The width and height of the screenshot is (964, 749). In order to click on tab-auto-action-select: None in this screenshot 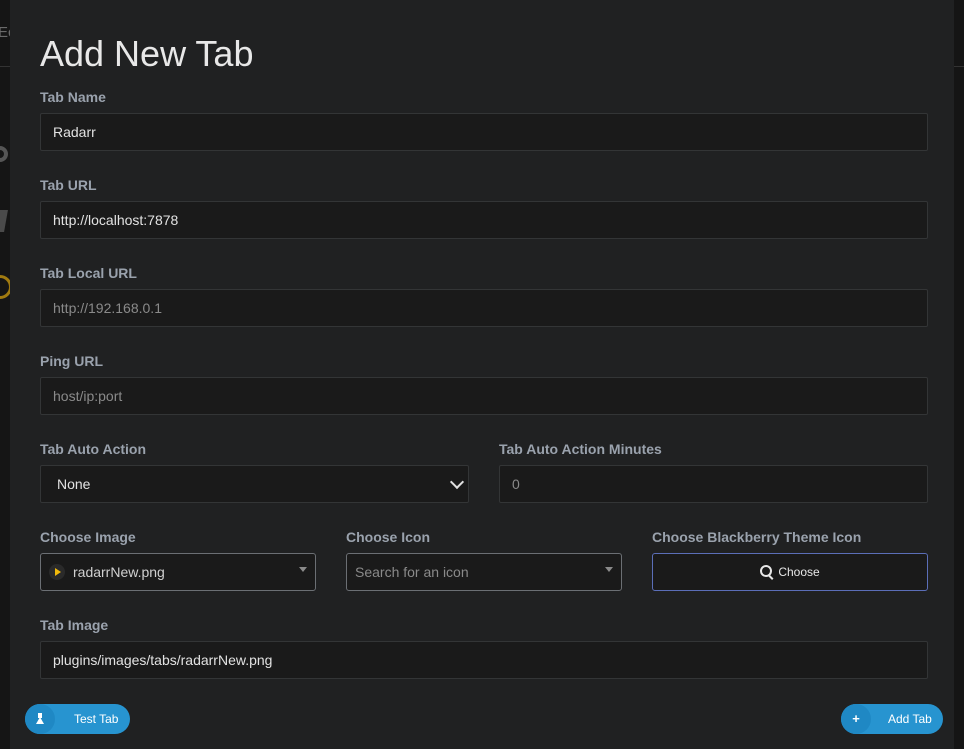, I will do `click(254, 484)`.